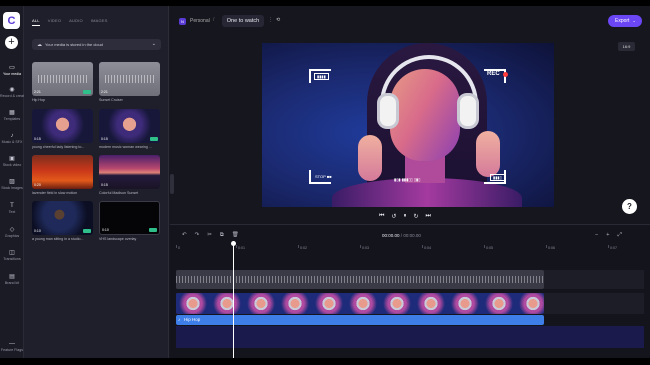 This screenshot has height=365, width=650. Describe the element at coordinates (404, 216) in the screenshot. I see `pause-icon: ⏸` at that location.